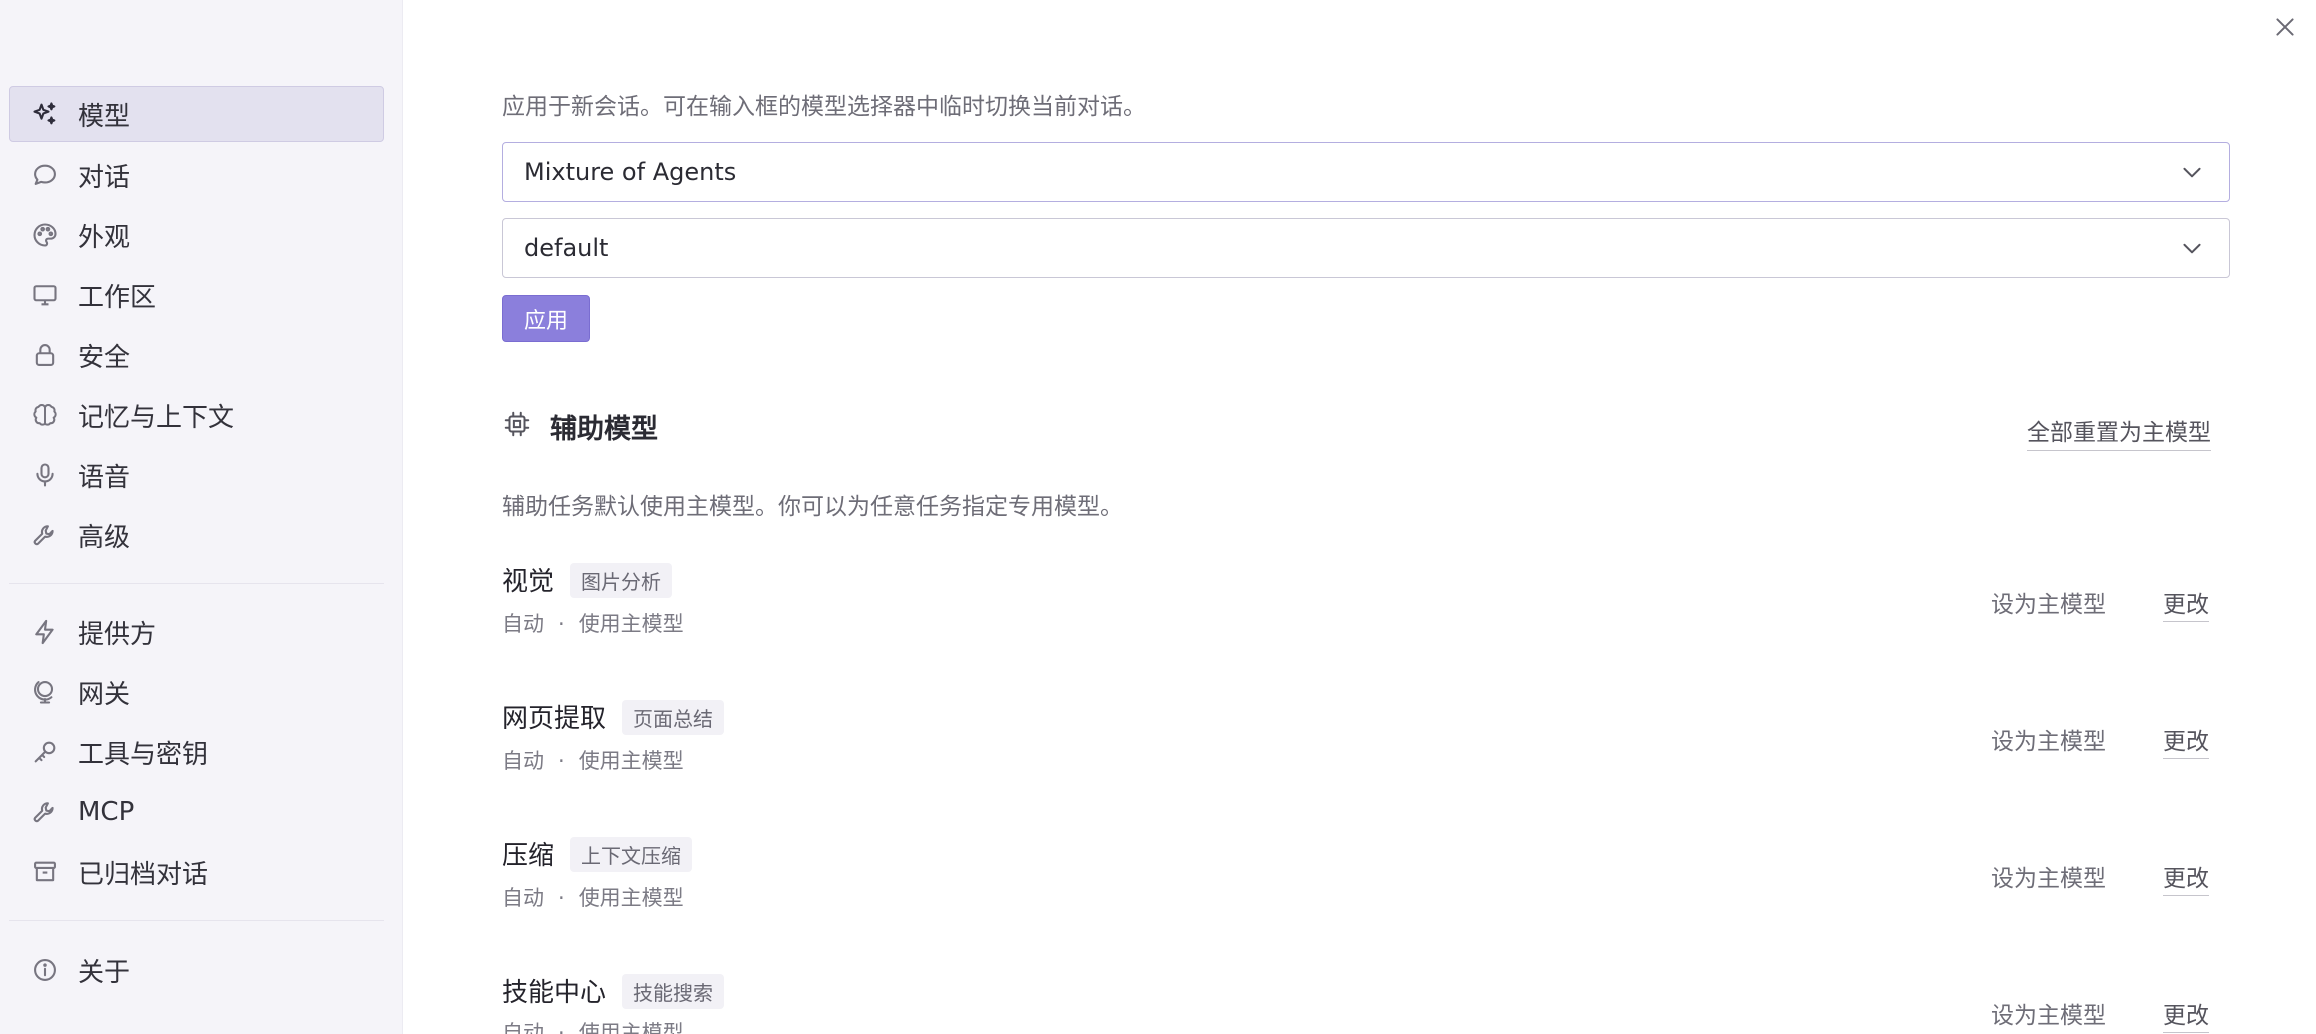  What do you see at coordinates (45, 632) in the screenshot?
I see `lightning-icon` at bounding box center [45, 632].